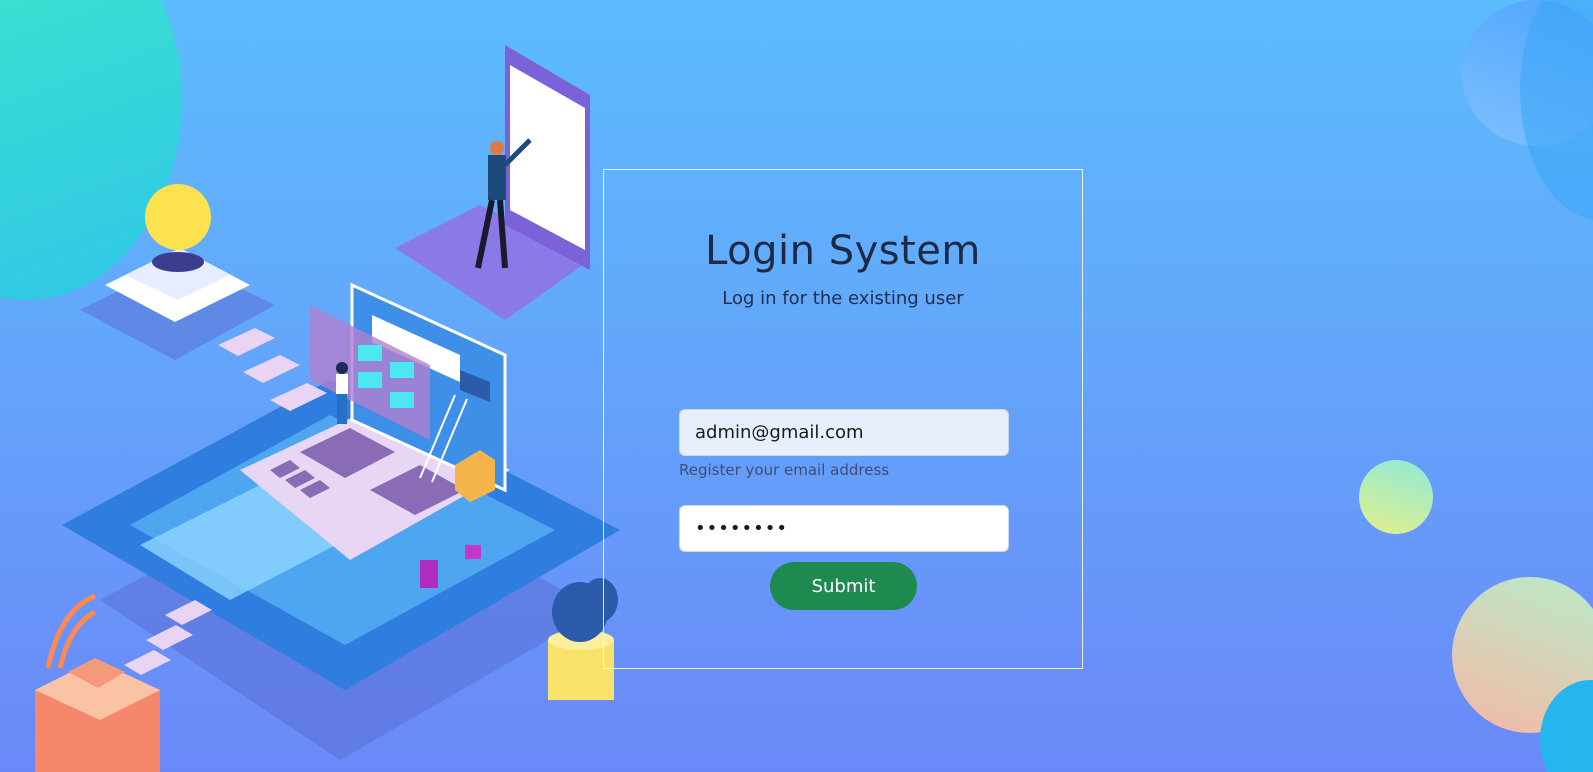 The height and width of the screenshot is (772, 1593). I want to click on decorative-circle-green, so click(1396, 497).